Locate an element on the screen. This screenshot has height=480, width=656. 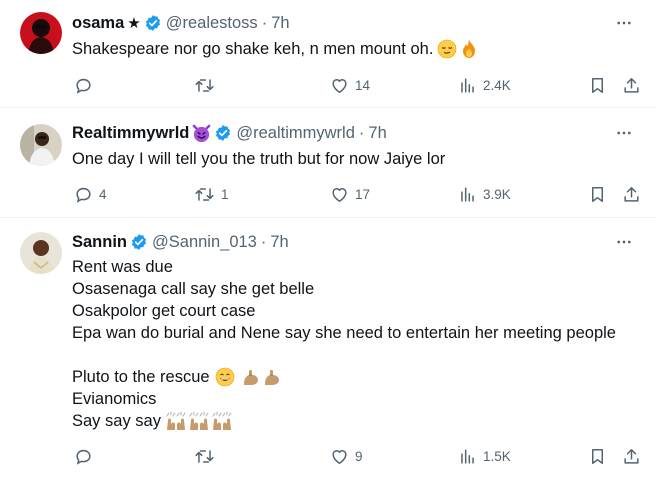
text-line: Say say say is located at coordinates (116, 421).